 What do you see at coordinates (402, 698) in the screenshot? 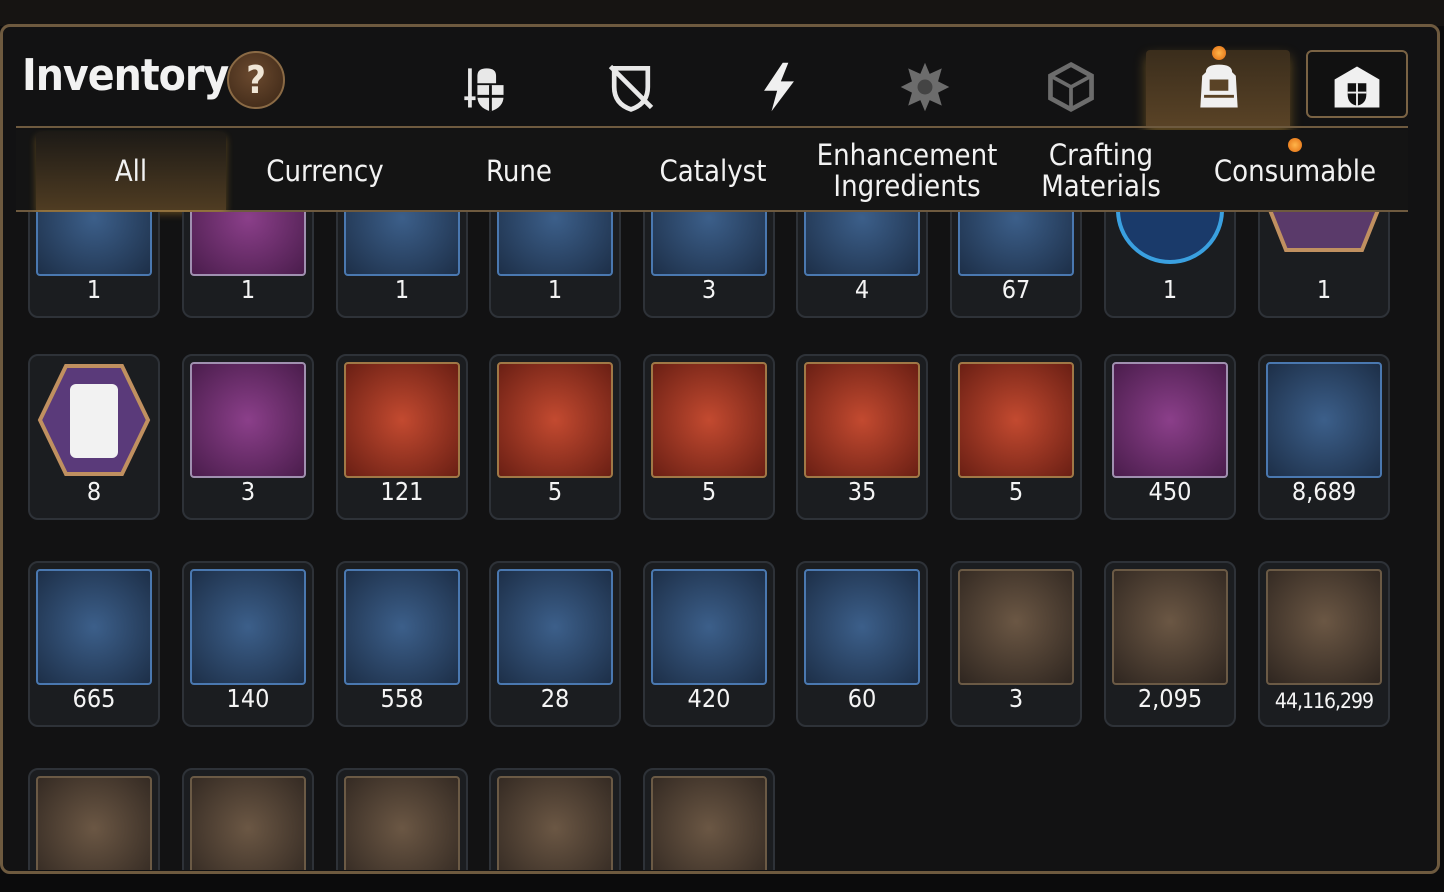
I see `item-count: 558` at bounding box center [402, 698].